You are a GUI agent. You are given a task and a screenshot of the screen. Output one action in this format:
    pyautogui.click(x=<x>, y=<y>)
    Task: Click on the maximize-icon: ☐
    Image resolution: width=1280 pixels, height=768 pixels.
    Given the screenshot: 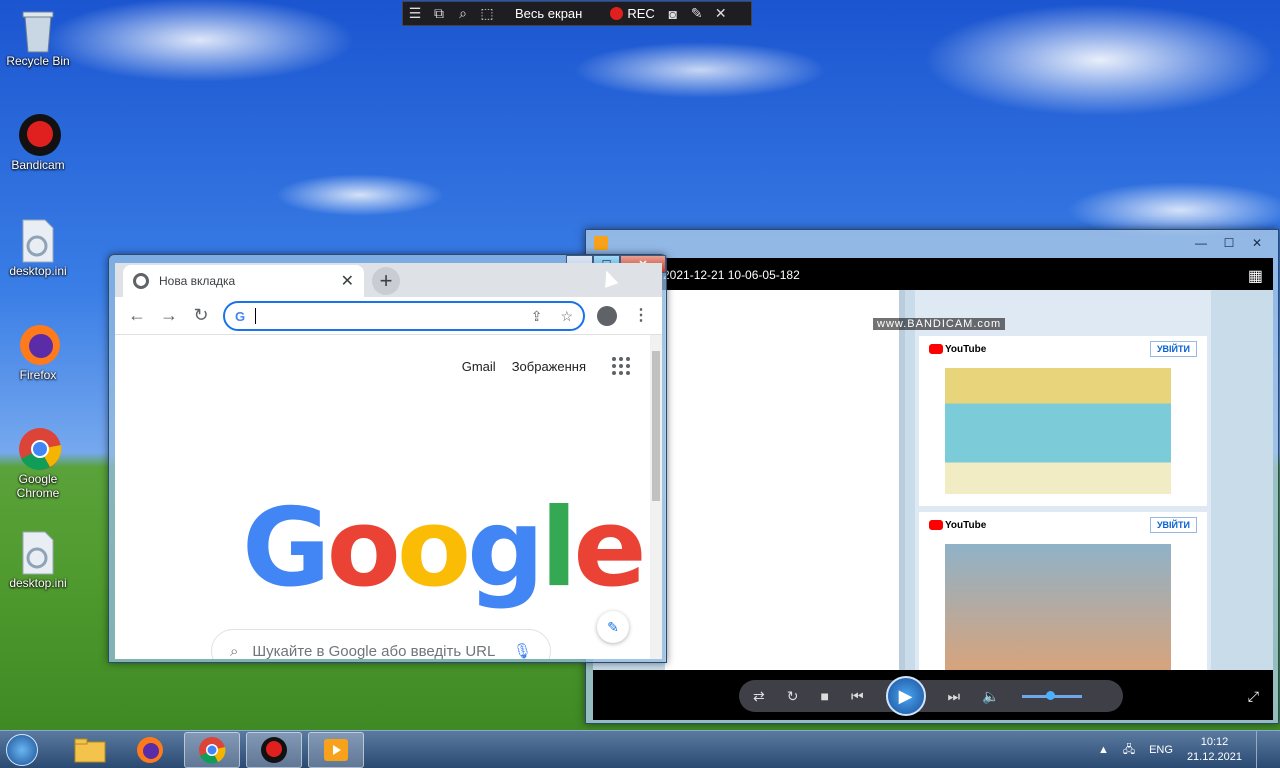 What is the action you would take?
    pyautogui.click(x=1229, y=243)
    